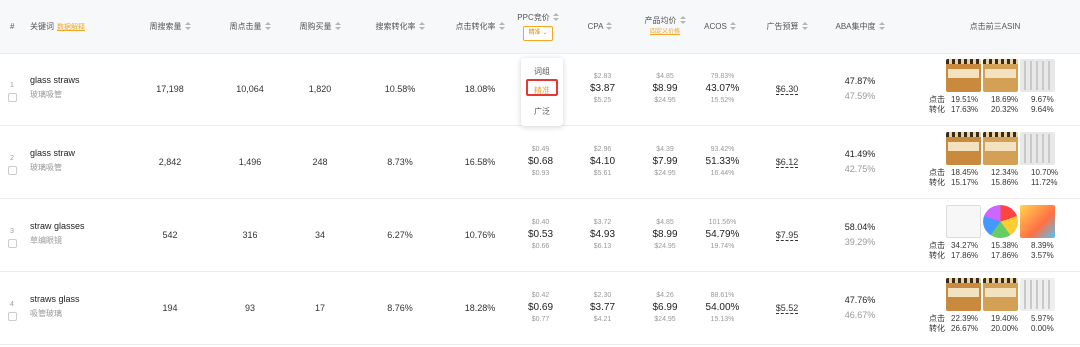  I want to click on acos-low: 88.61%, so click(722, 295).